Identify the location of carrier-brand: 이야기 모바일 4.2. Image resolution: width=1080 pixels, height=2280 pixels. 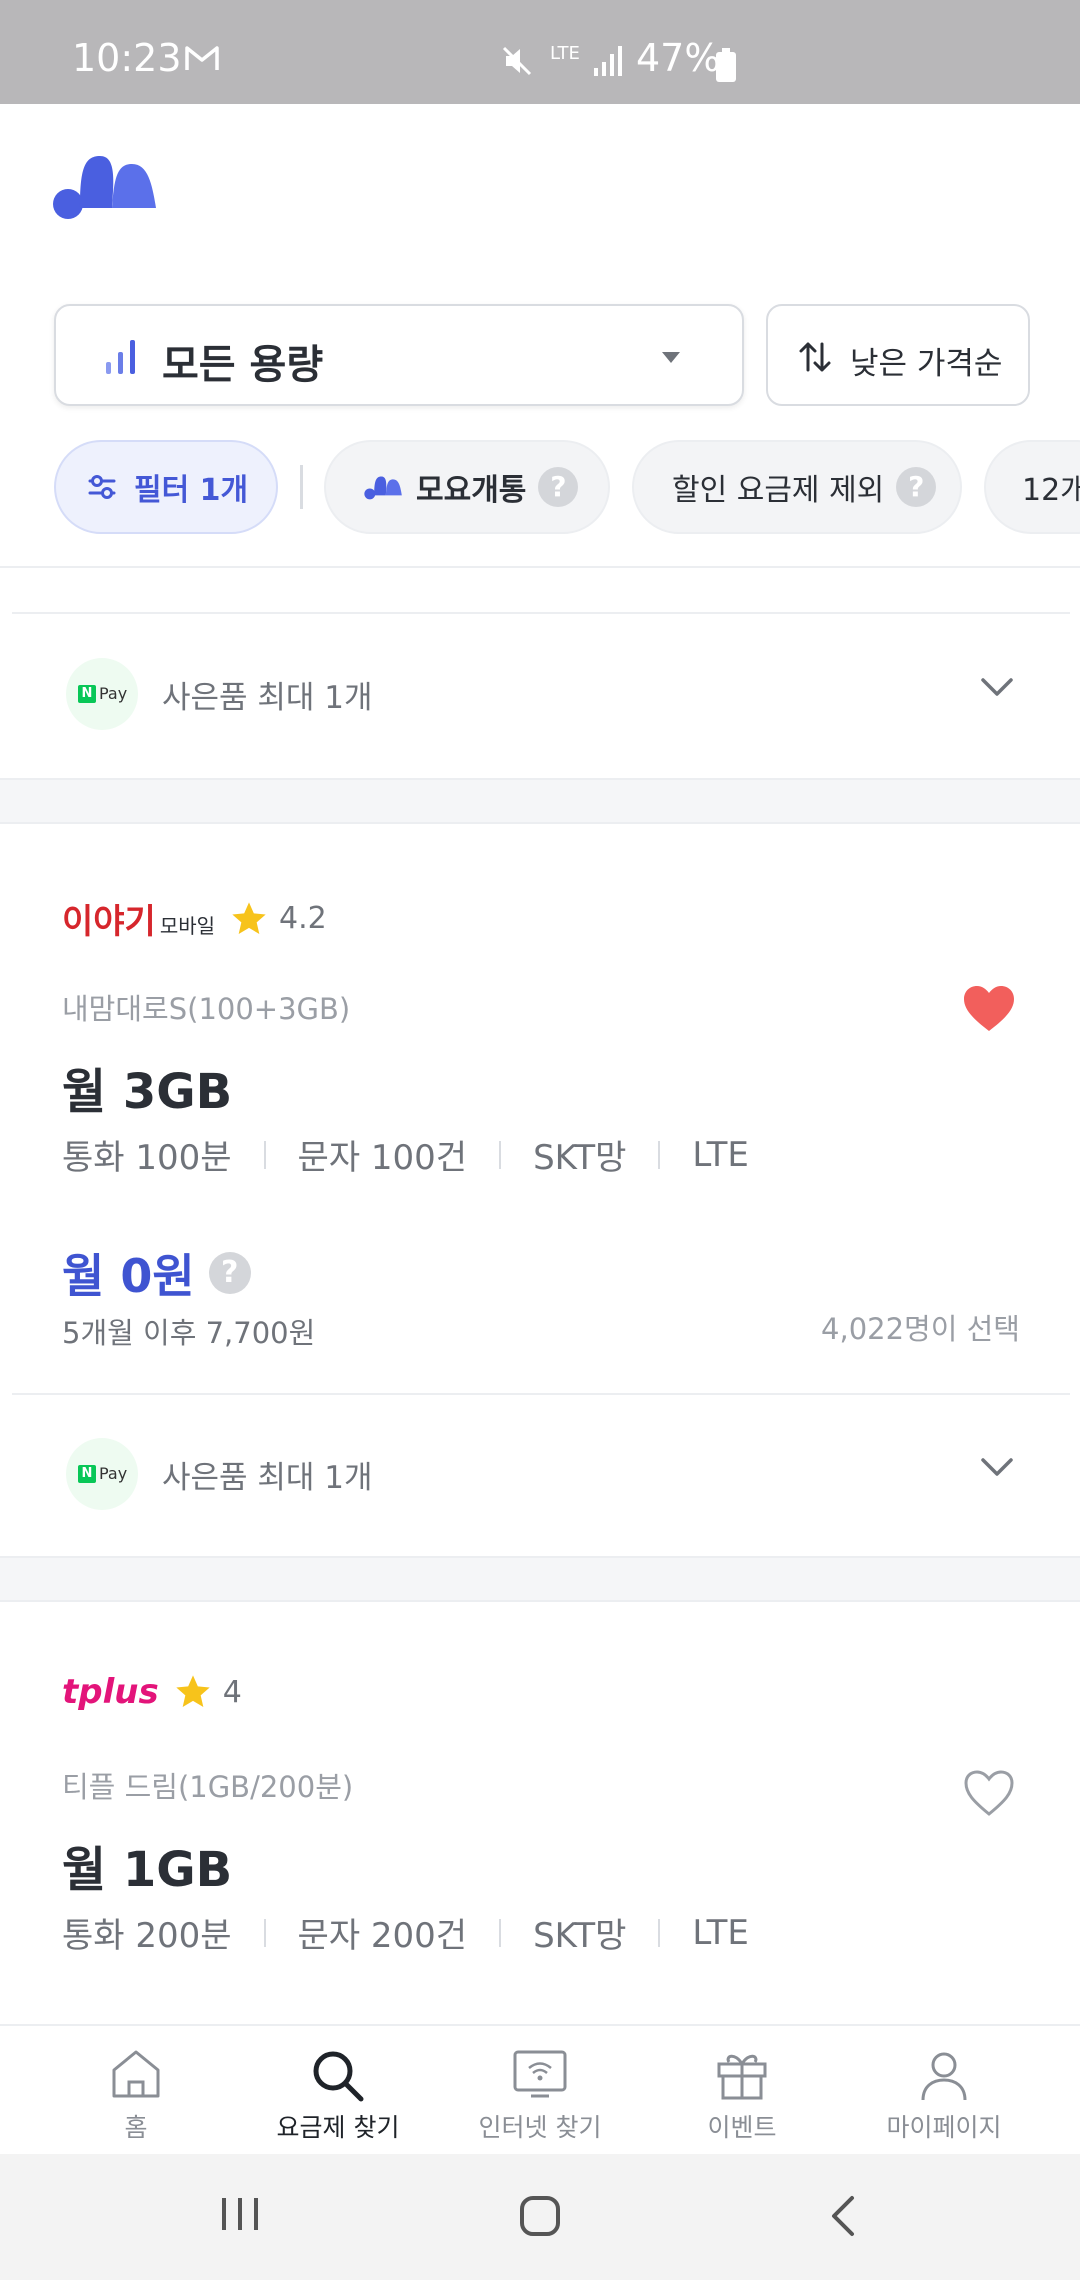
(194, 918).